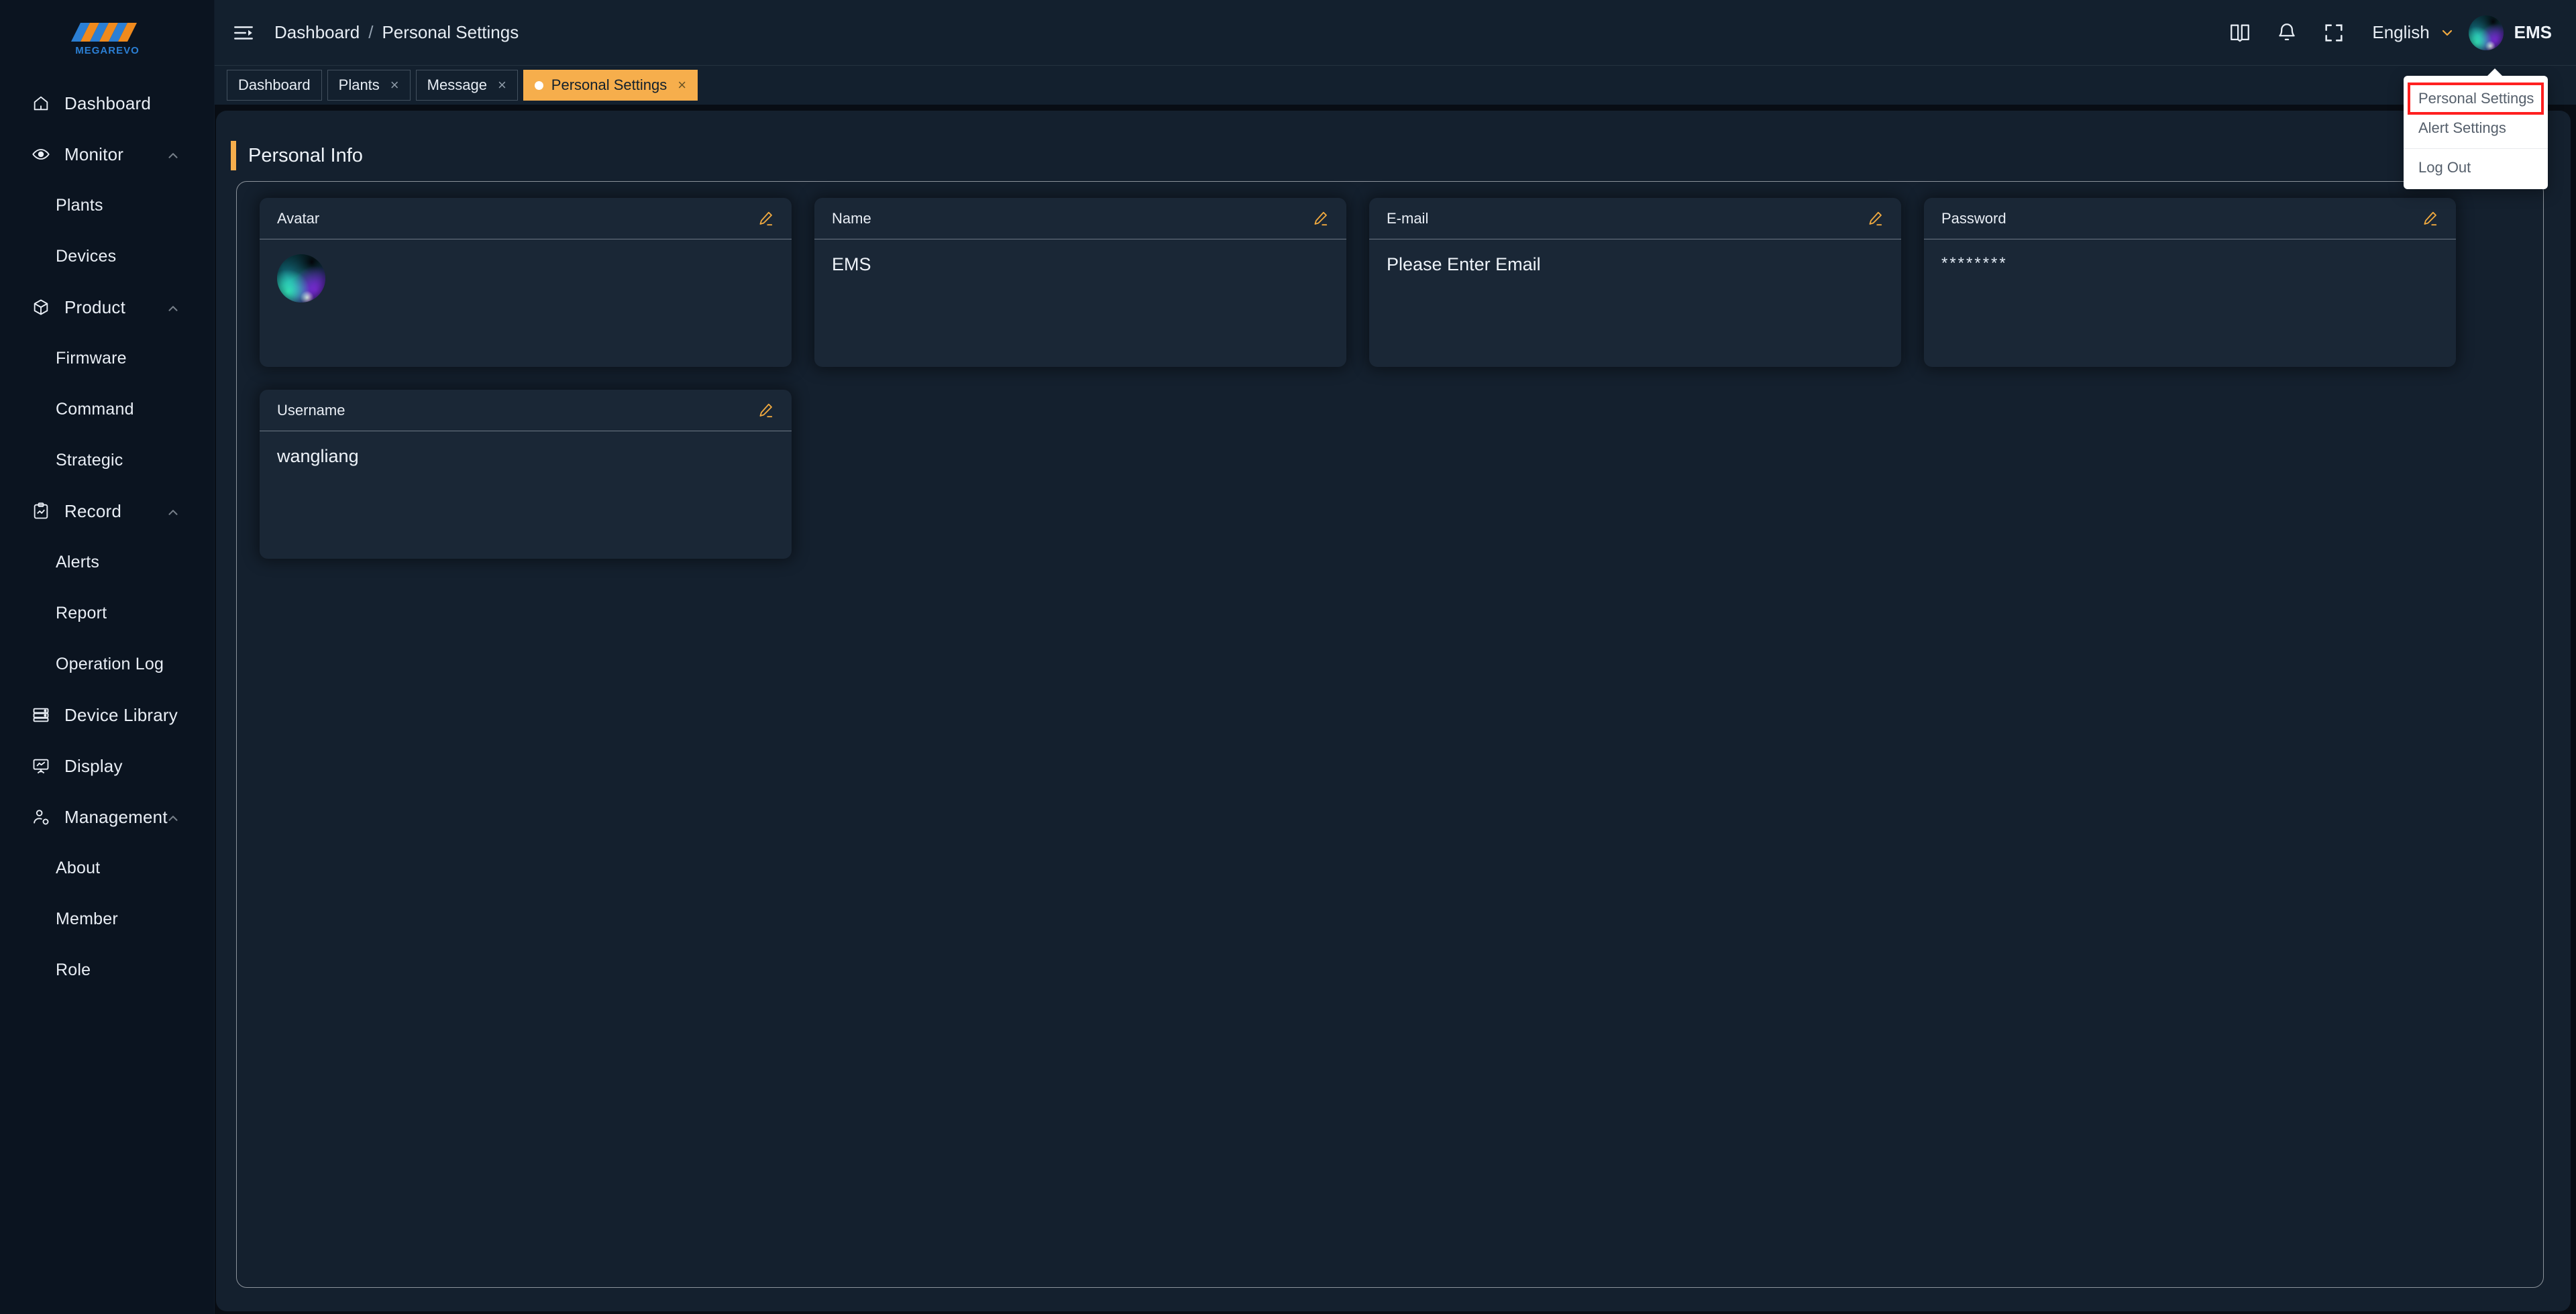 Image resolution: width=2576 pixels, height=1314 pixels. Describe the element at coordinates (311, 410) in the screenshot. I see `card-title: Username` at that location.